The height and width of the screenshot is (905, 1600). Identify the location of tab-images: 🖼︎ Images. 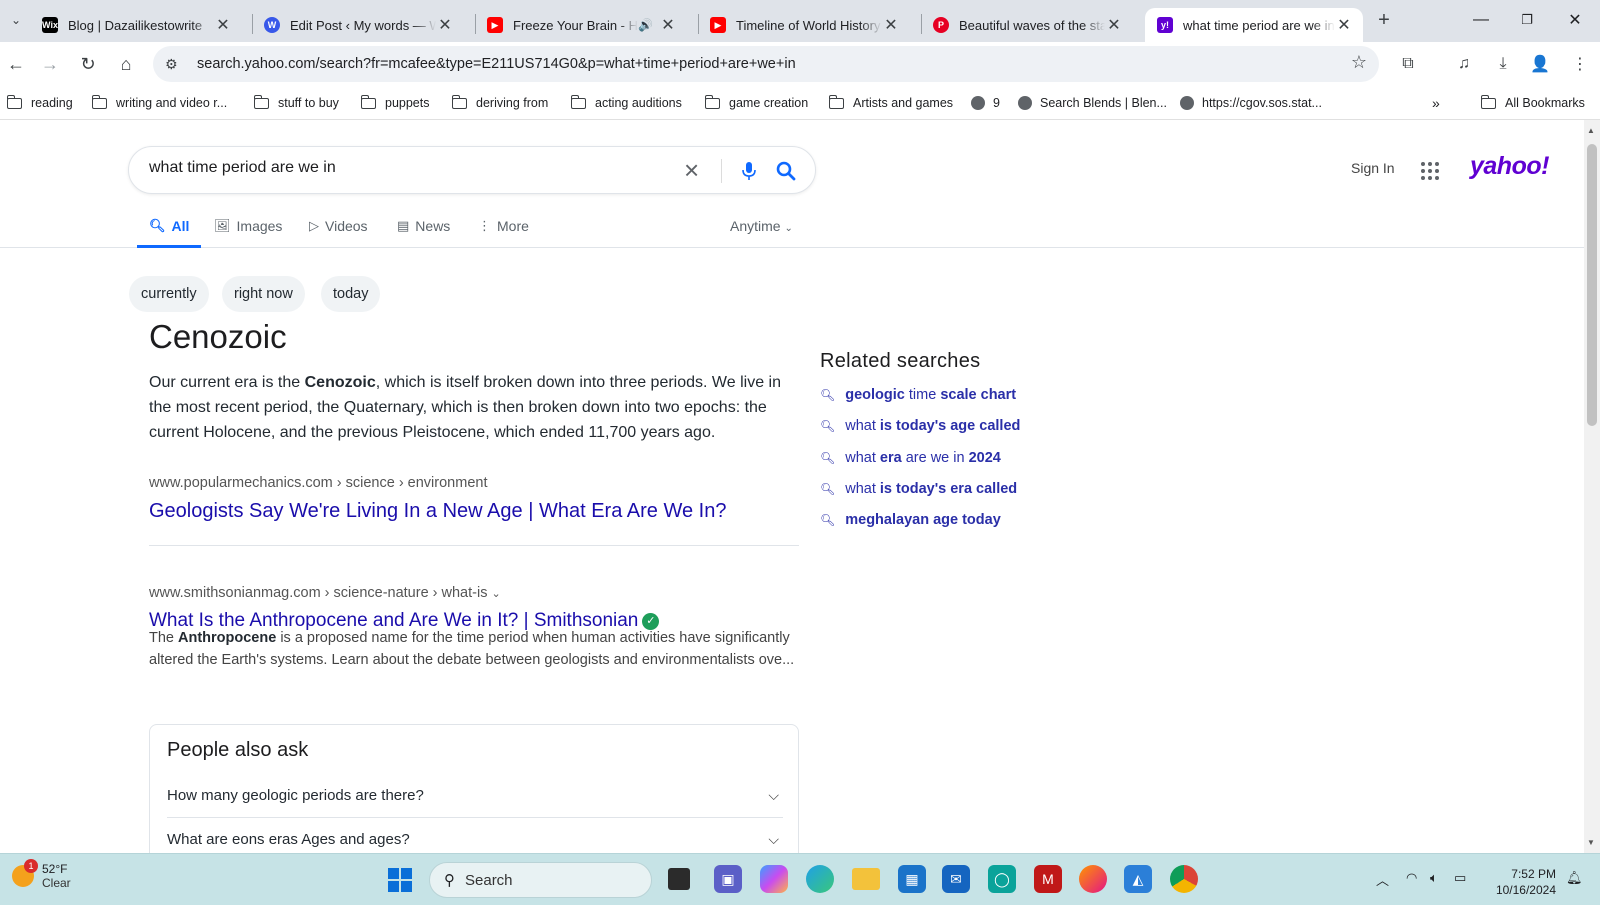
(248, 233).